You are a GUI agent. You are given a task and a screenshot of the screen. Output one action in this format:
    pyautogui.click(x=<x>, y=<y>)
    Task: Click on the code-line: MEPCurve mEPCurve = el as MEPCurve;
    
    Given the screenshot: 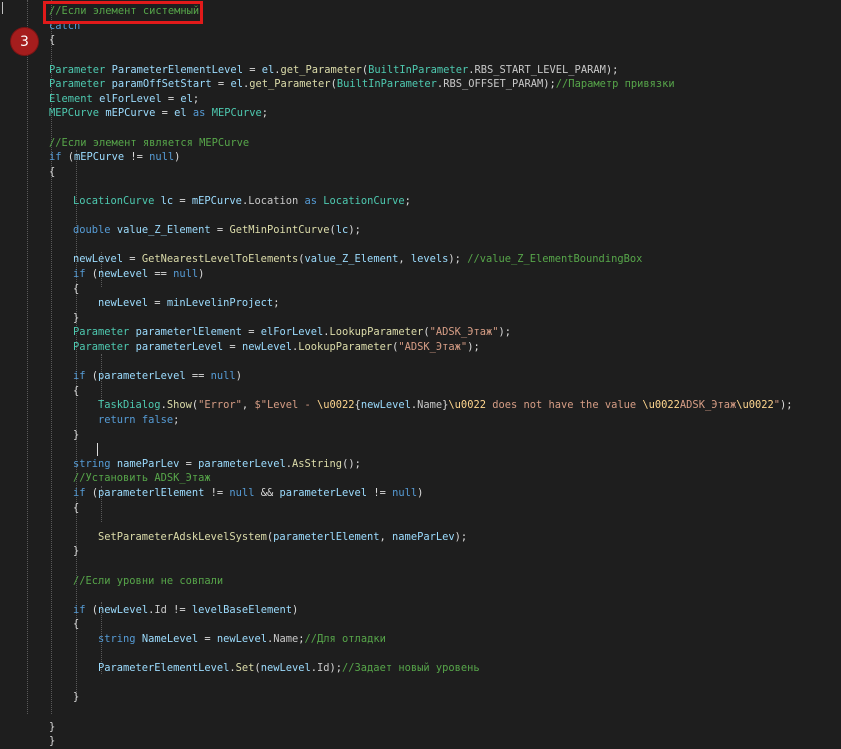 What is the action you would take?
    pyautogui.click(x=158, y=113)
    